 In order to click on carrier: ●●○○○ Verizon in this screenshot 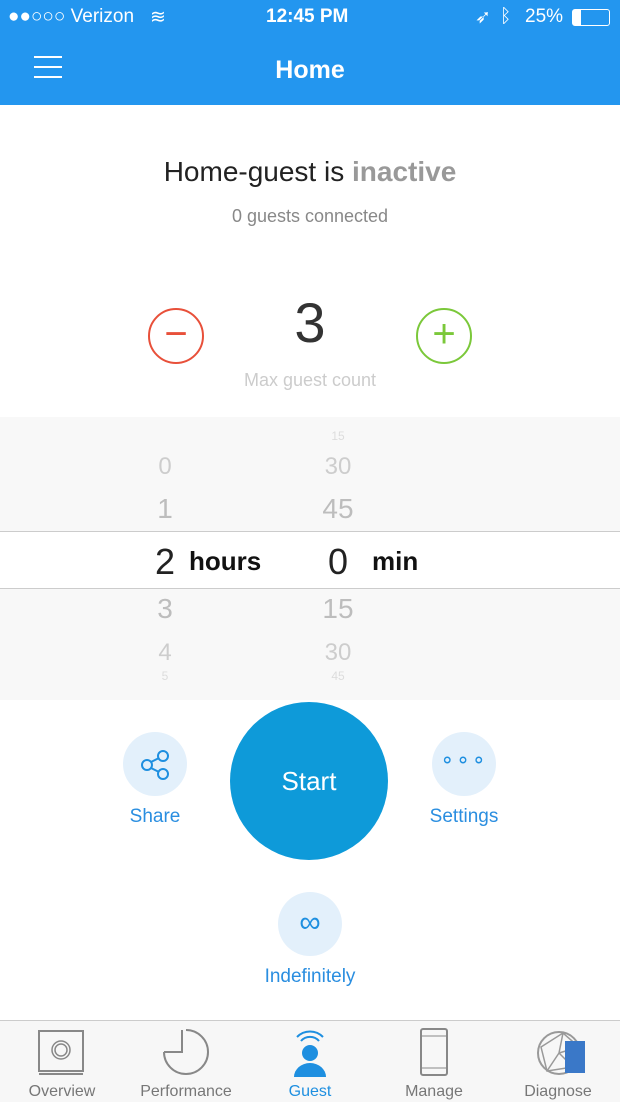, I will do `click(71, 16)`.